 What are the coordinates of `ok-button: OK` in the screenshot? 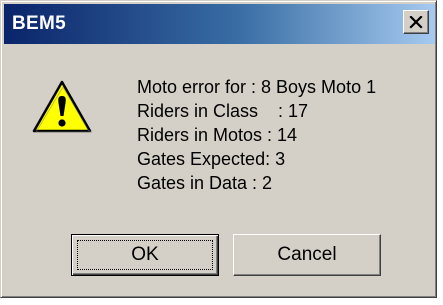 It's located at (145, 255).